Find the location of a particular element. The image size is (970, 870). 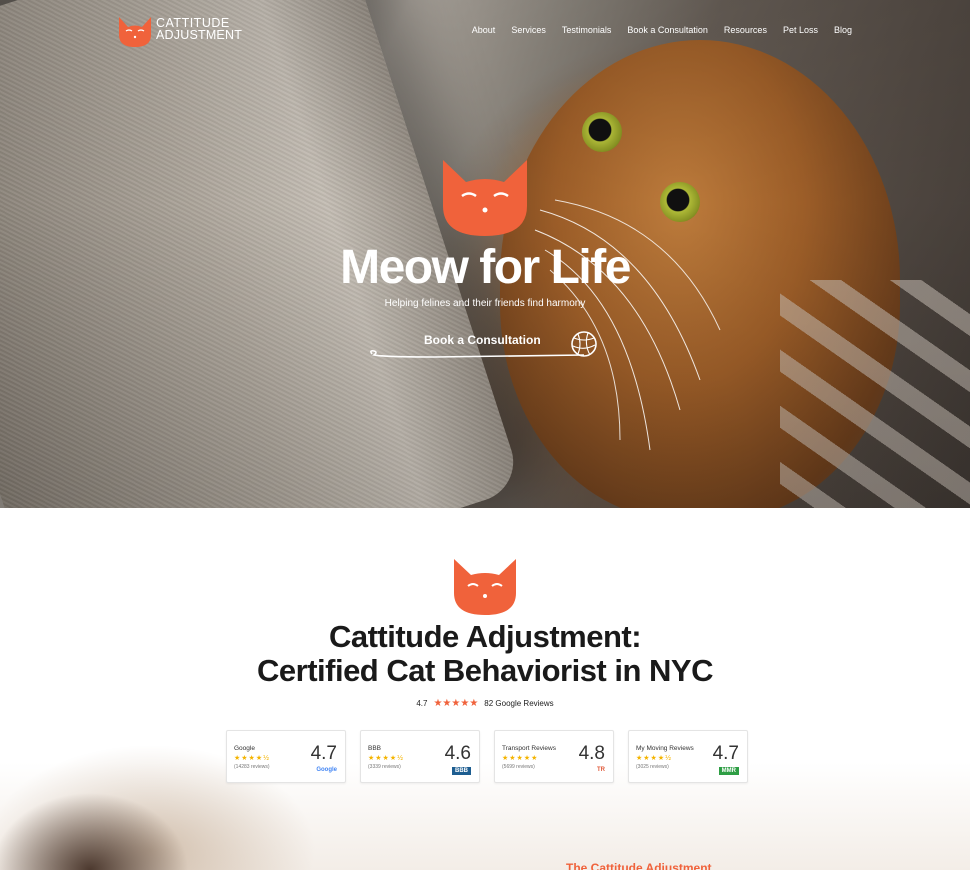

review-card-google: Google ★★★★½ (14283 reviews) 4.7 Google is located at coordinates (286, 756).